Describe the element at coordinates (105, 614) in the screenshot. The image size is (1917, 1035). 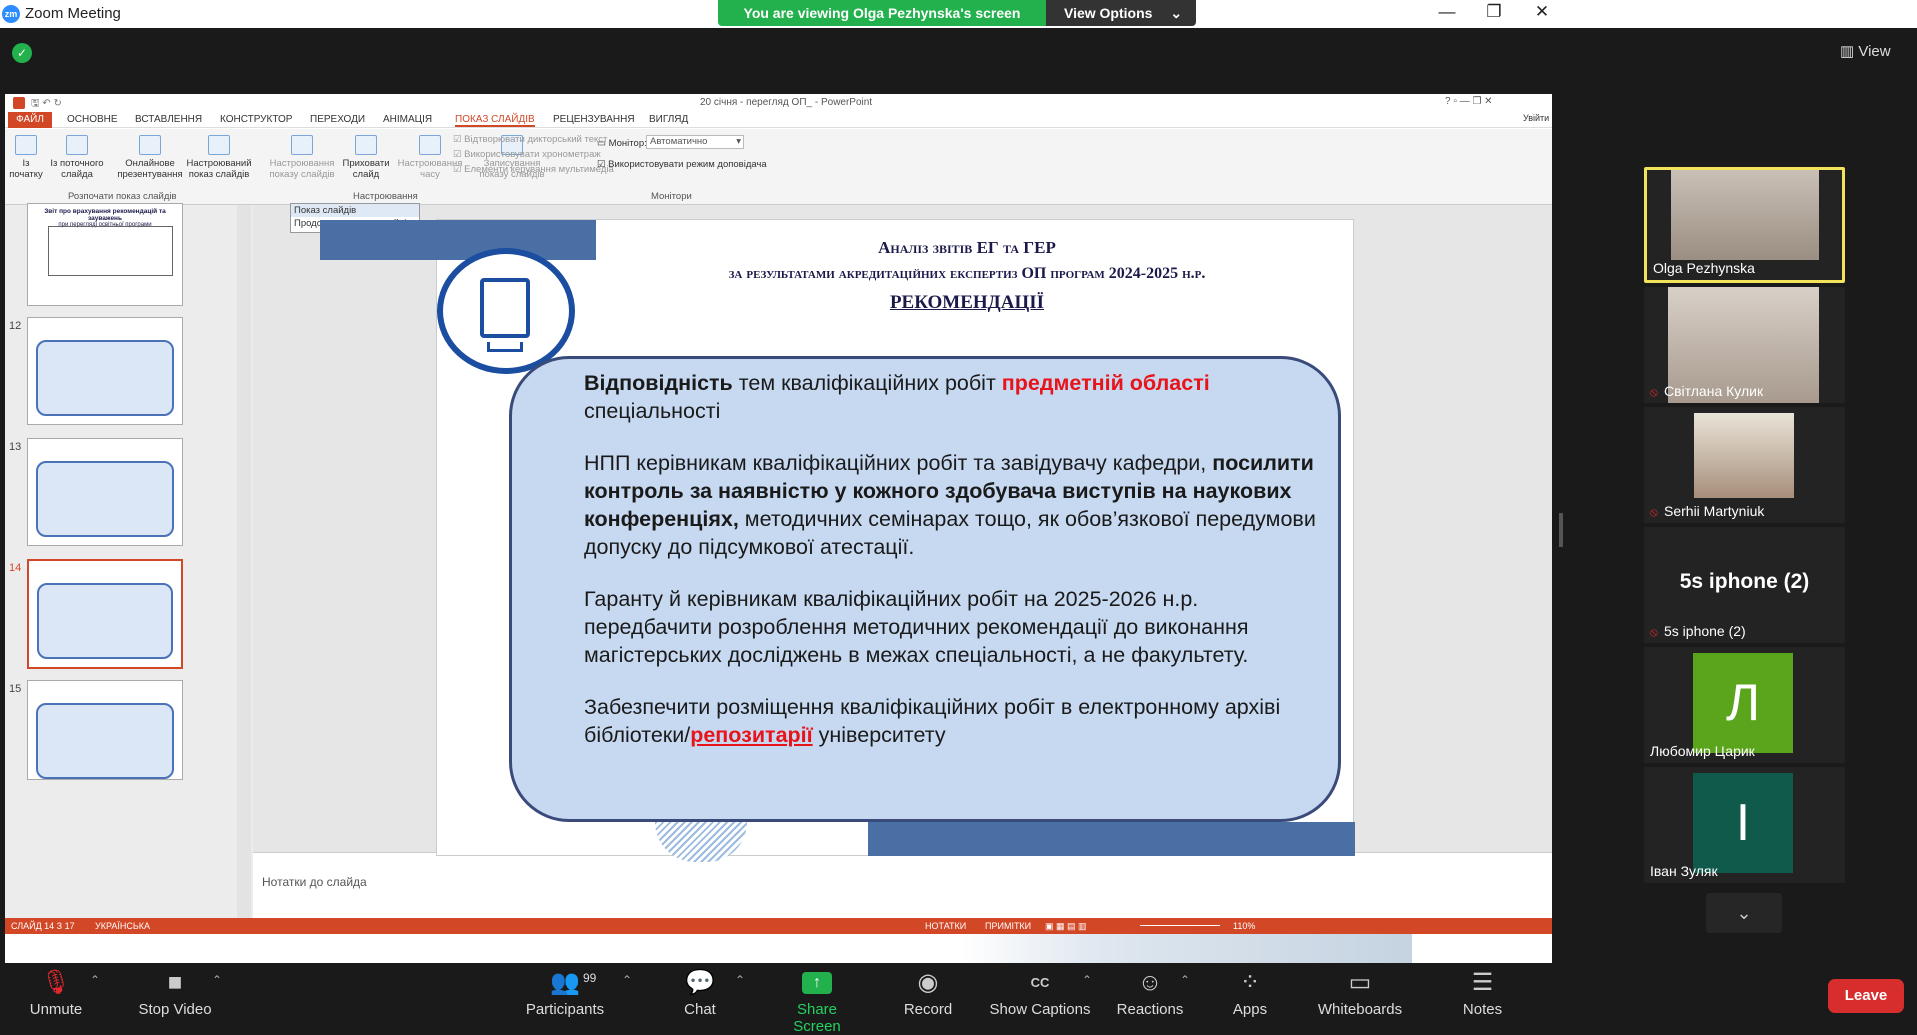
I see `slide-thumbnail-selected` at that location.